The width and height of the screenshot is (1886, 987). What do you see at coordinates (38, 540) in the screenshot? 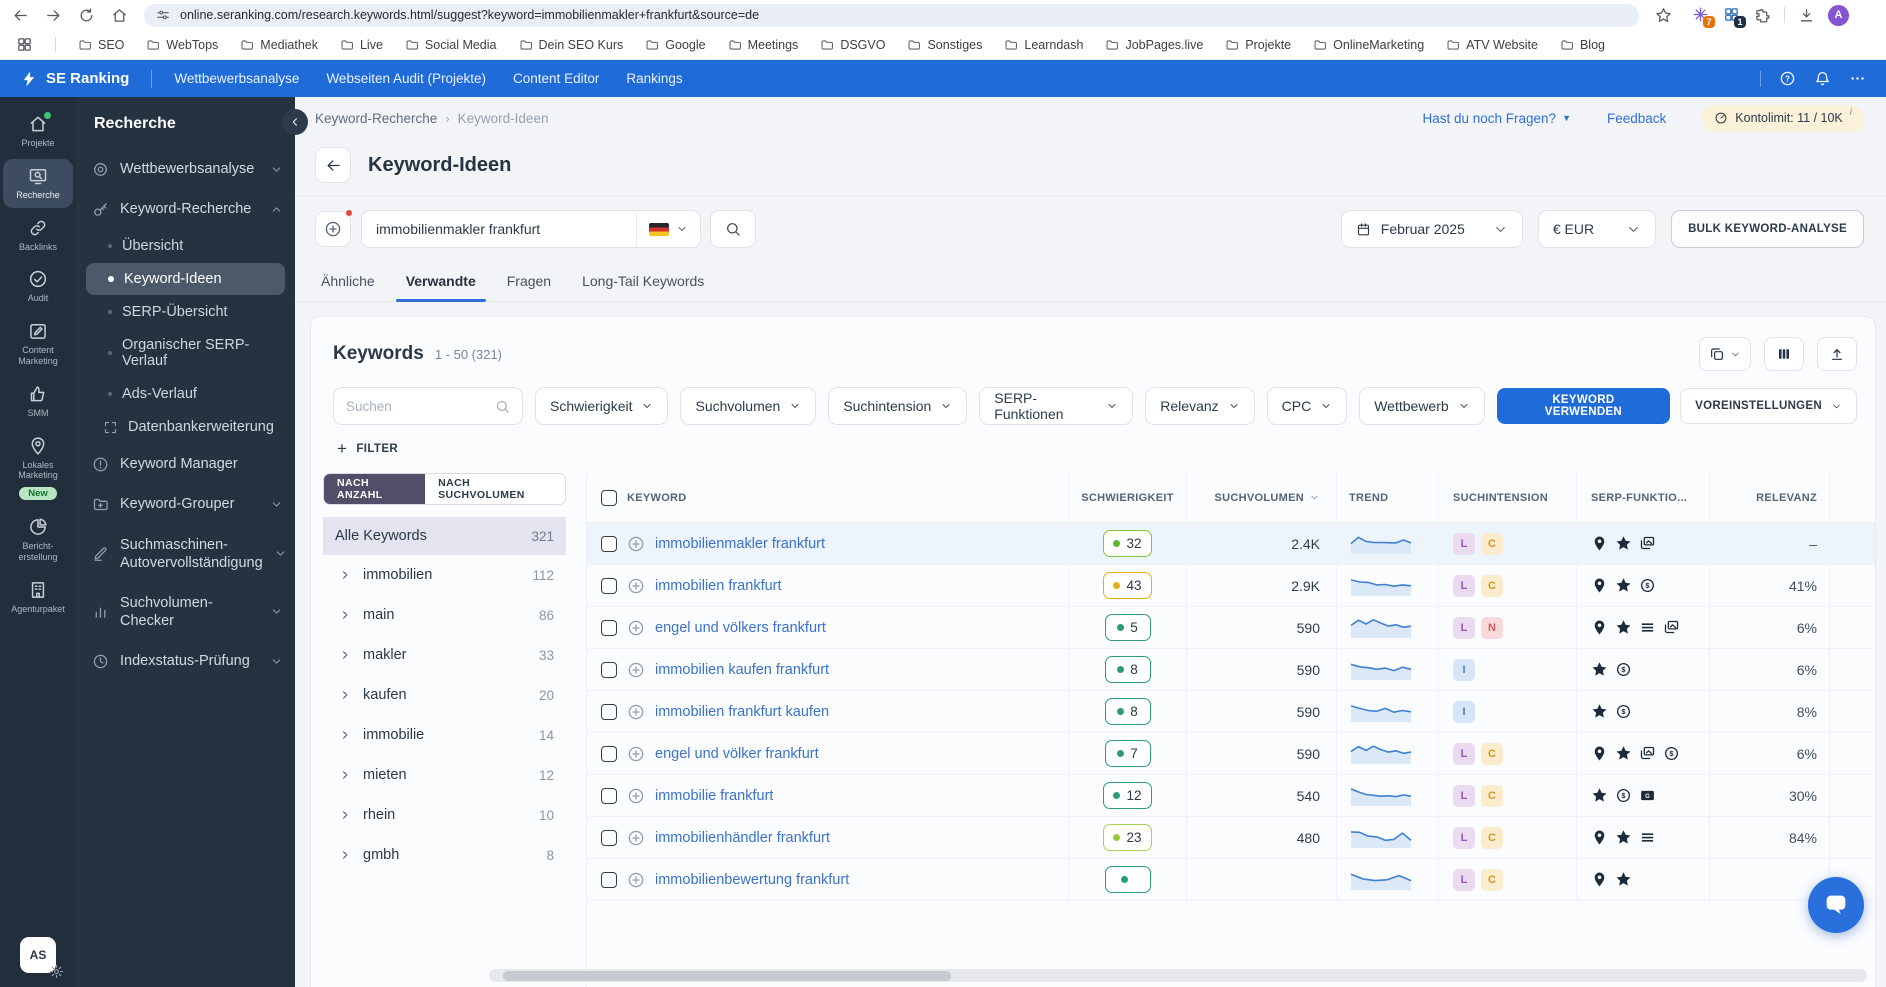
I see `rail-item-bericht-erstellung: Bericht-erstellung` at bounding box center [38, 540].